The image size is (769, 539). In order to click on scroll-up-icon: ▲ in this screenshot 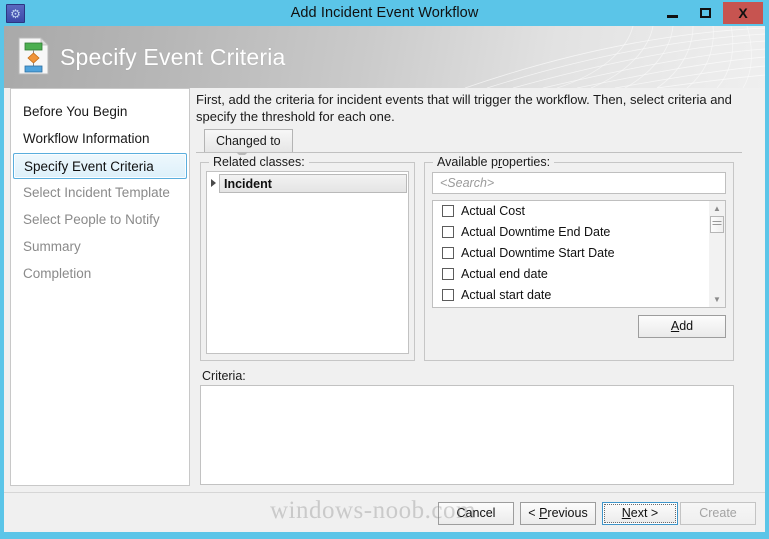, I will do `click(717, 208)`.